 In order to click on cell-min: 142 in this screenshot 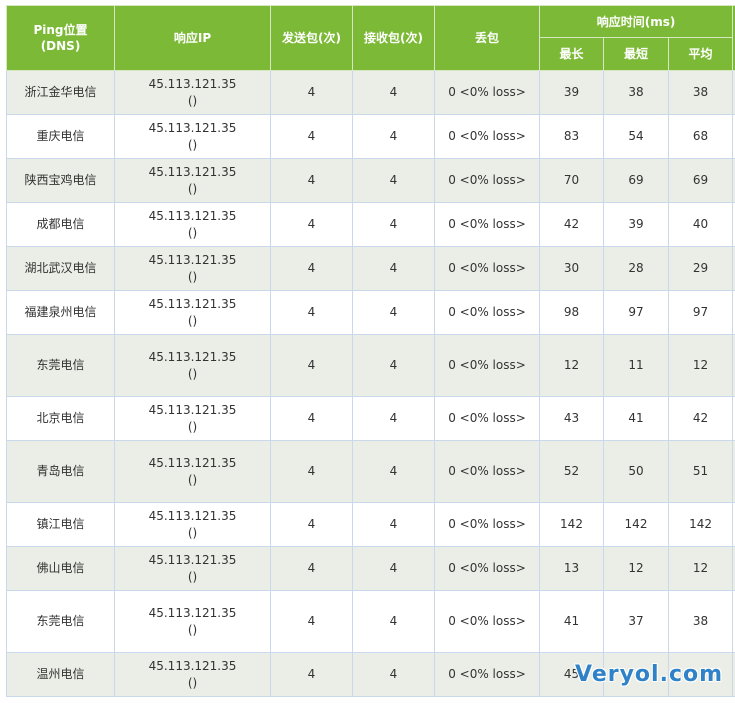, I will do `click(636, 524)`.